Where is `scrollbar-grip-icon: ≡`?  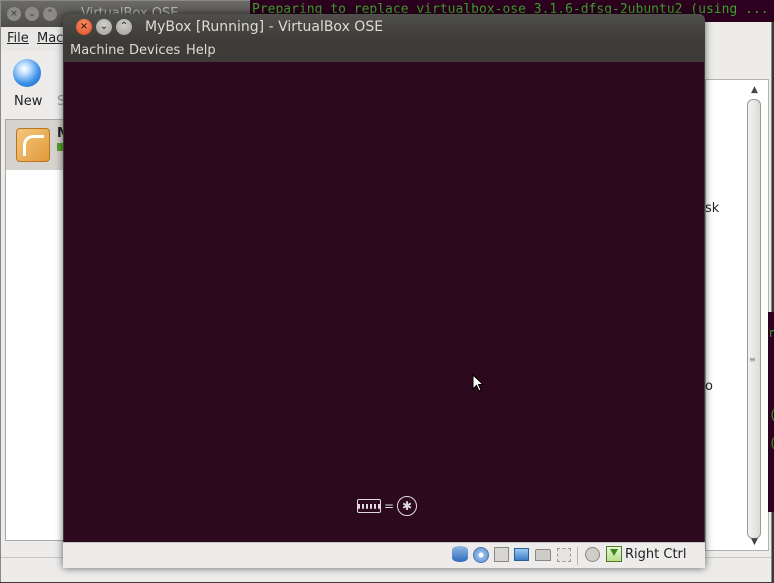 scrollbar-grip-icon: ≡ is located at coordinates (752, 359).